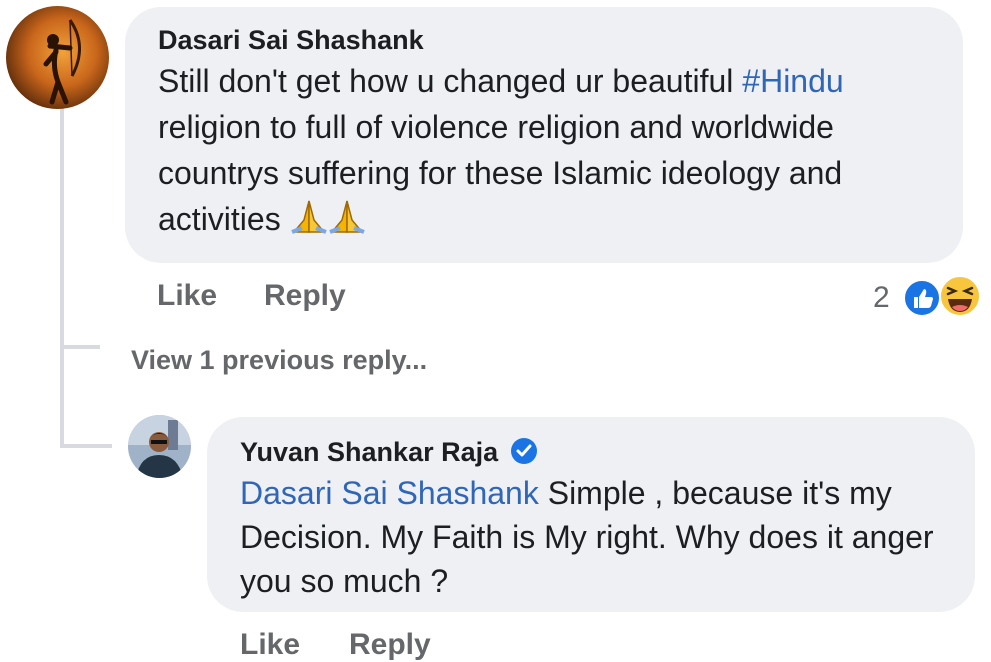  What do you see at coordinates (390, 645) in the screenshot?
I see `reply-reply-button: Reply` at bounding box center [390, 645].